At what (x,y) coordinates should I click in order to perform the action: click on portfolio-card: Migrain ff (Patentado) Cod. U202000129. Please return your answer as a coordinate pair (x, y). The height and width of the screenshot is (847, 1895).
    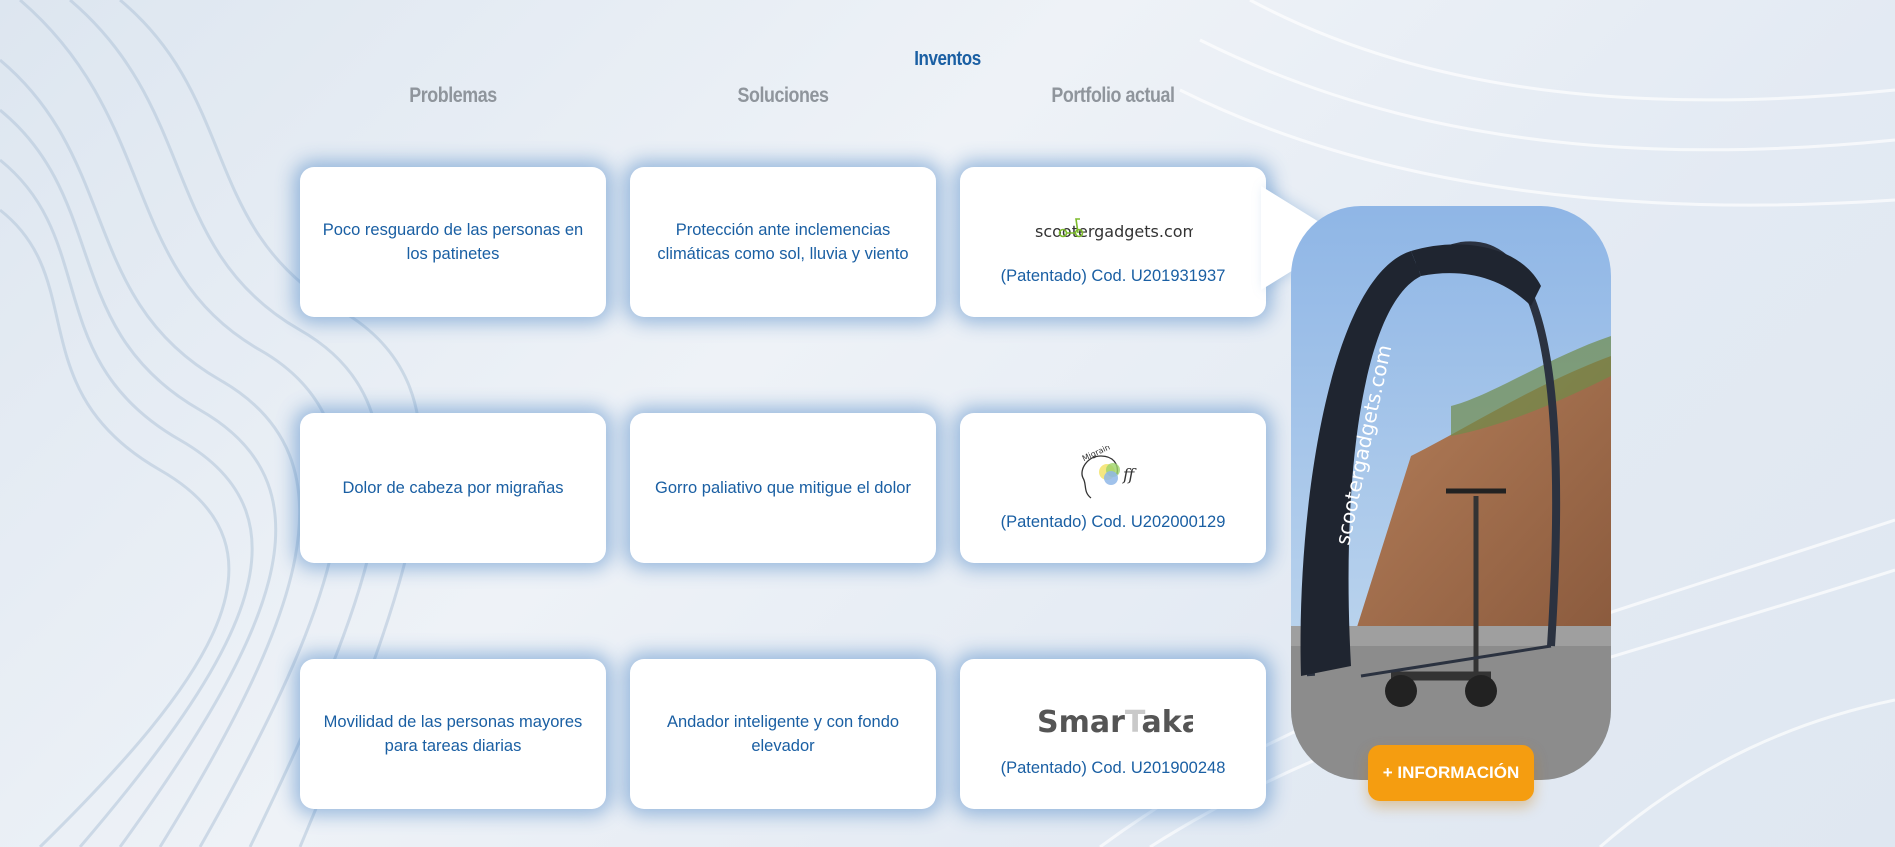
    Looking at the image, I should click on (1113, 488).